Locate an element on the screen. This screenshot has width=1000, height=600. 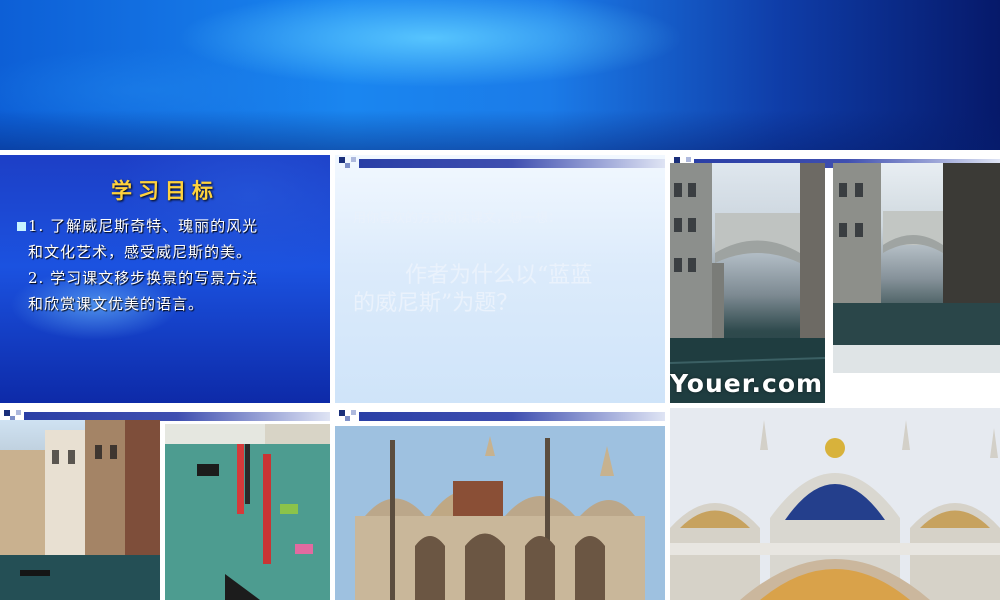
bridge-canal-photo-left is located at coordinates (747, 283).